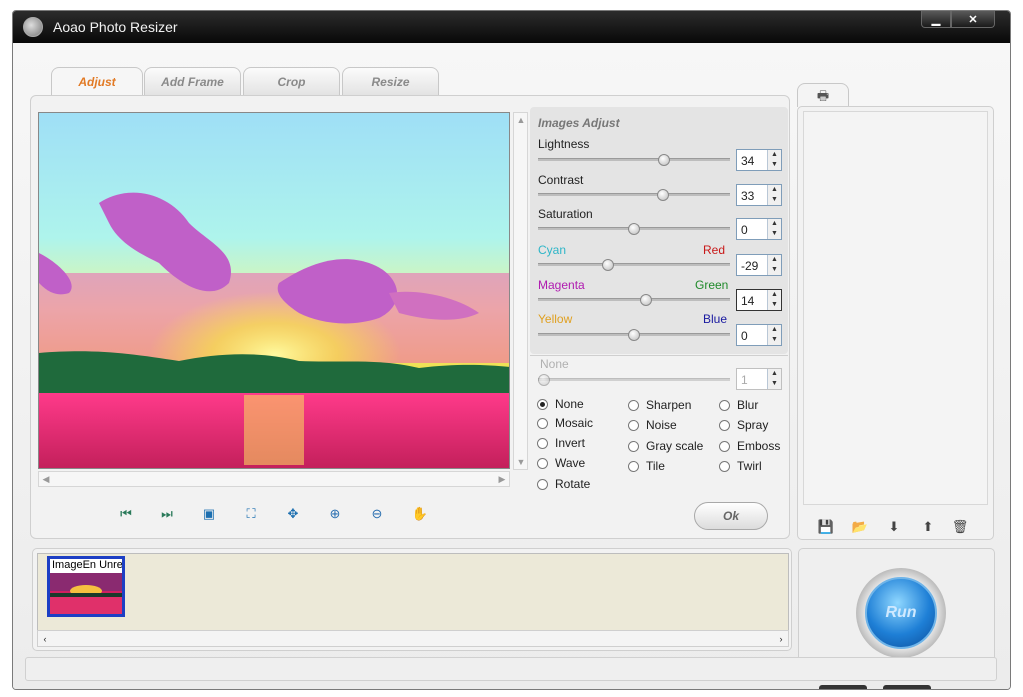 This screenshot has height=697, width=1023. I want to click on minimize-button: ▁, so click(936, 19).